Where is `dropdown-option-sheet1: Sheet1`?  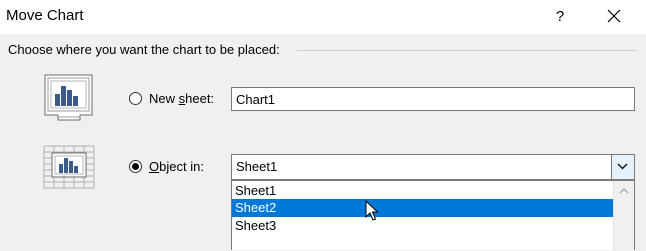 dropdown-option-sheet1: Sheet1 is located at coordinates (423, 191).